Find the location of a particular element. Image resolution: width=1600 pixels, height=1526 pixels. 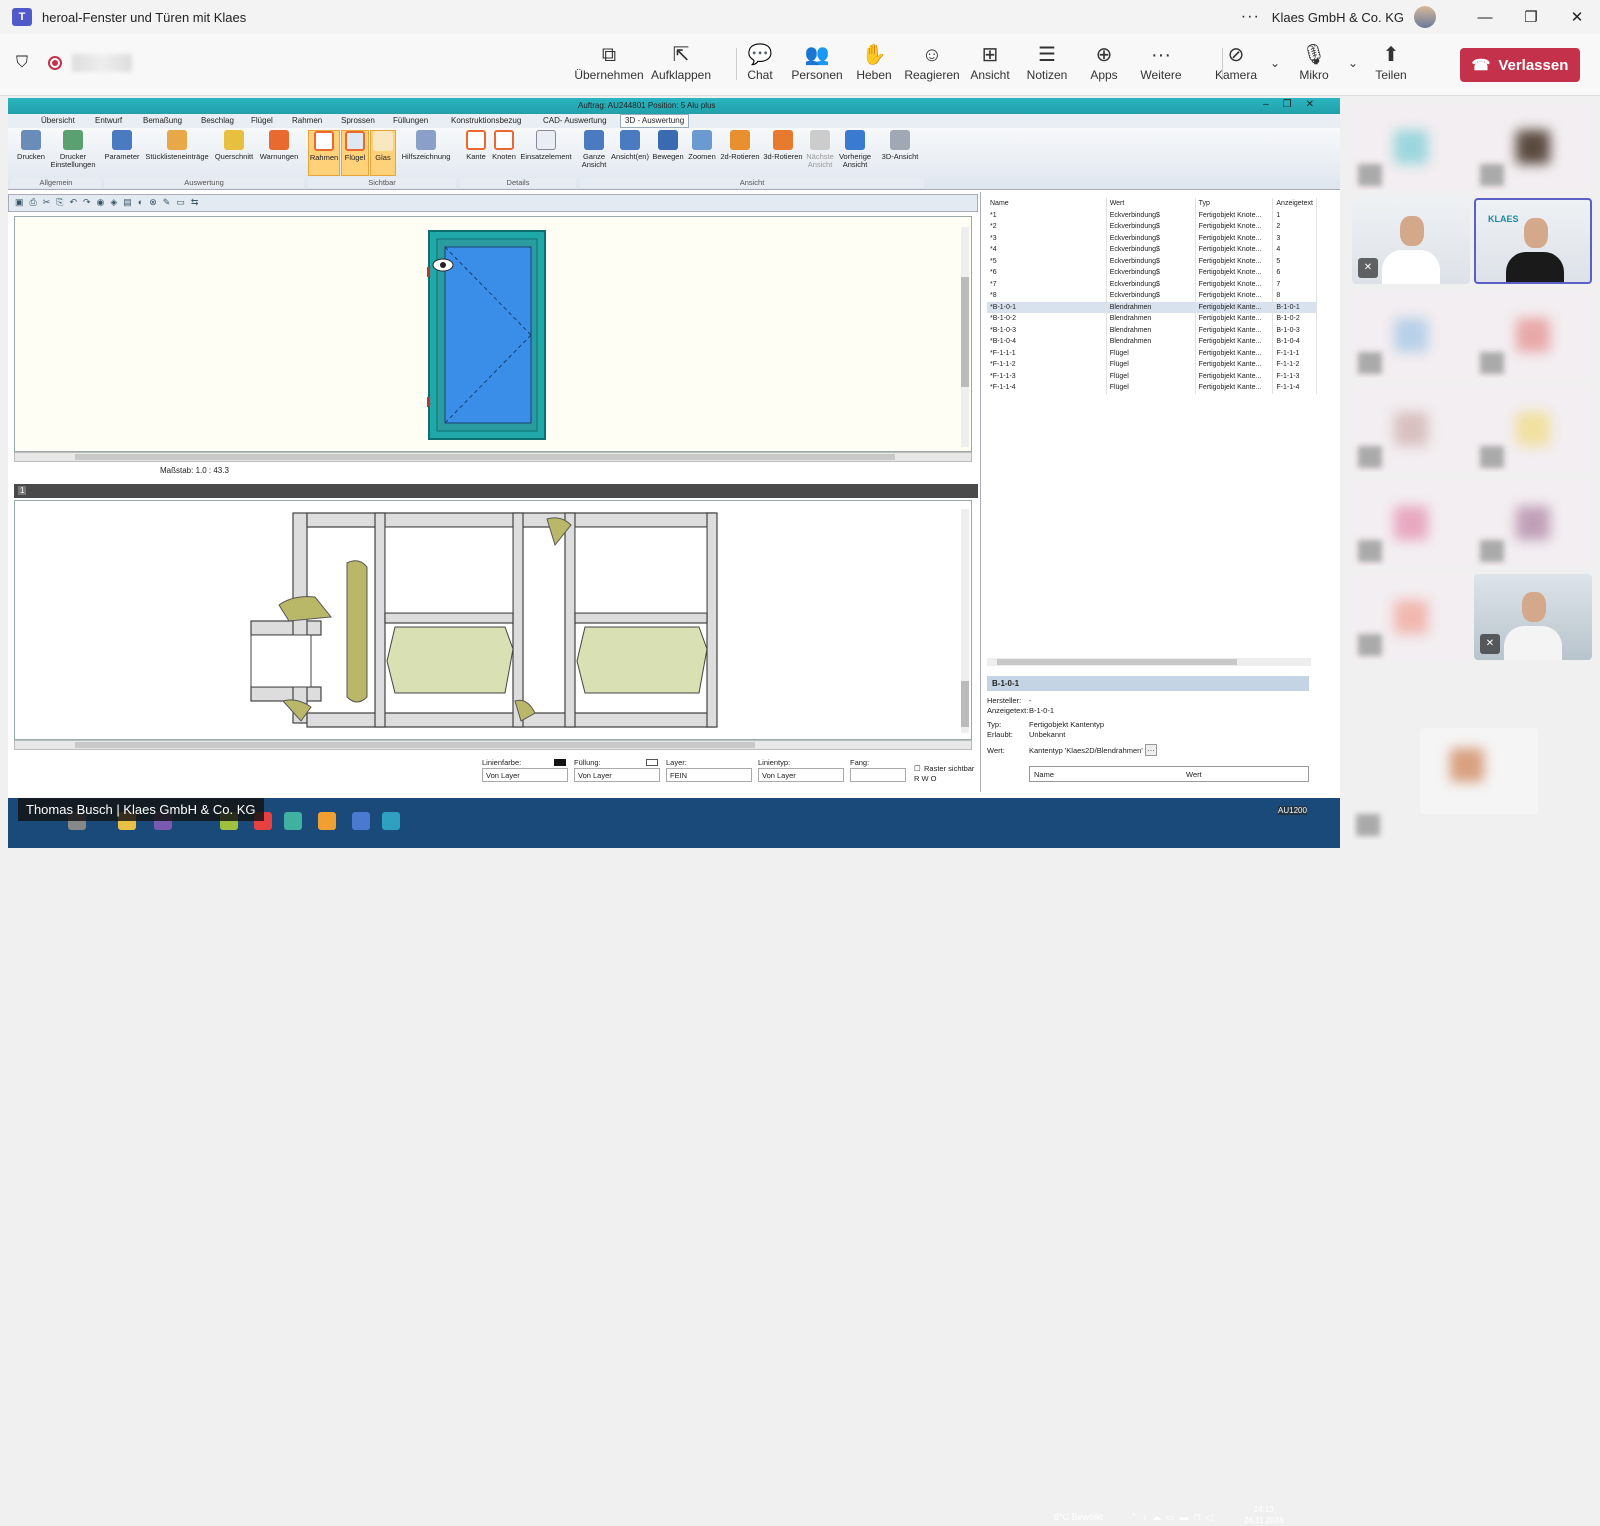

mic-button: 🎙 Mikro is located at coordinates (1314, 62).